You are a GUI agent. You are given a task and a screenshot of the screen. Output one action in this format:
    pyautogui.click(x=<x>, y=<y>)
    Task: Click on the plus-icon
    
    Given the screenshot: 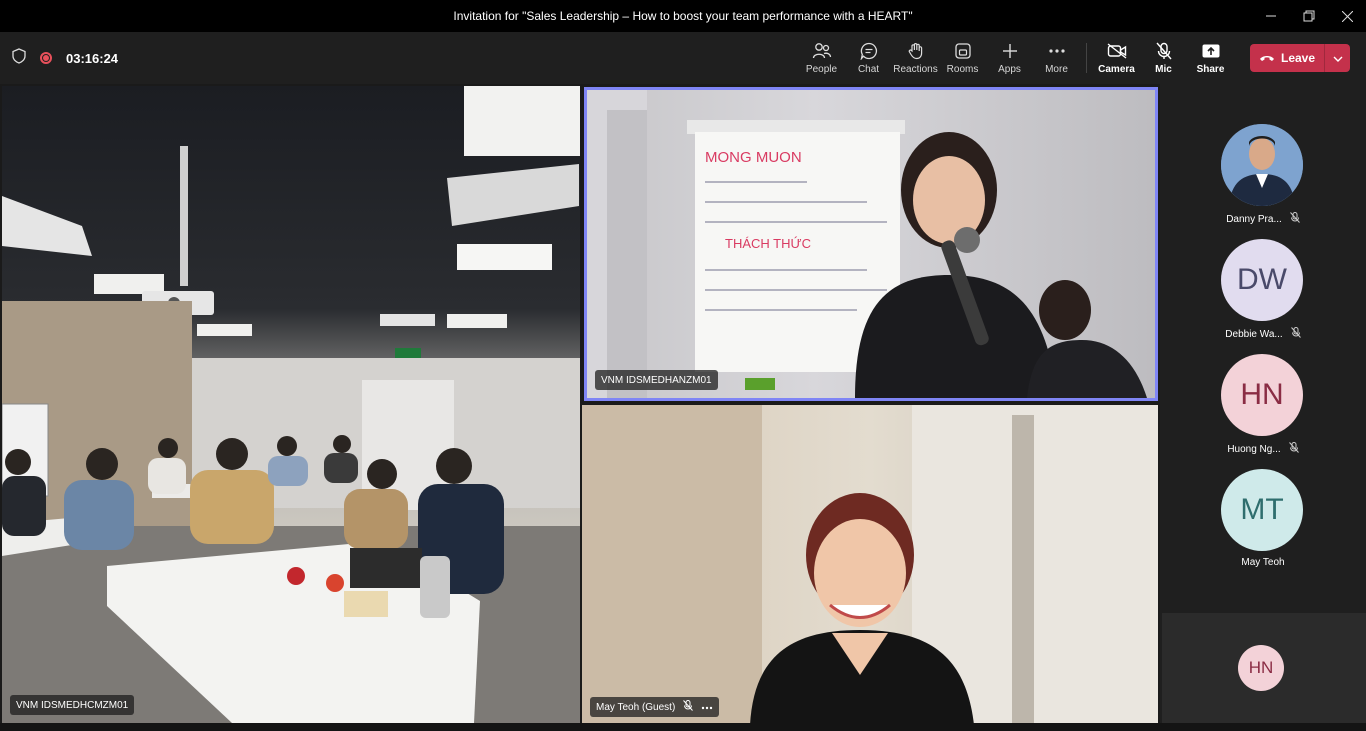 What is the action you would take?
    pyautogui.click(x=1010, y=51)
    